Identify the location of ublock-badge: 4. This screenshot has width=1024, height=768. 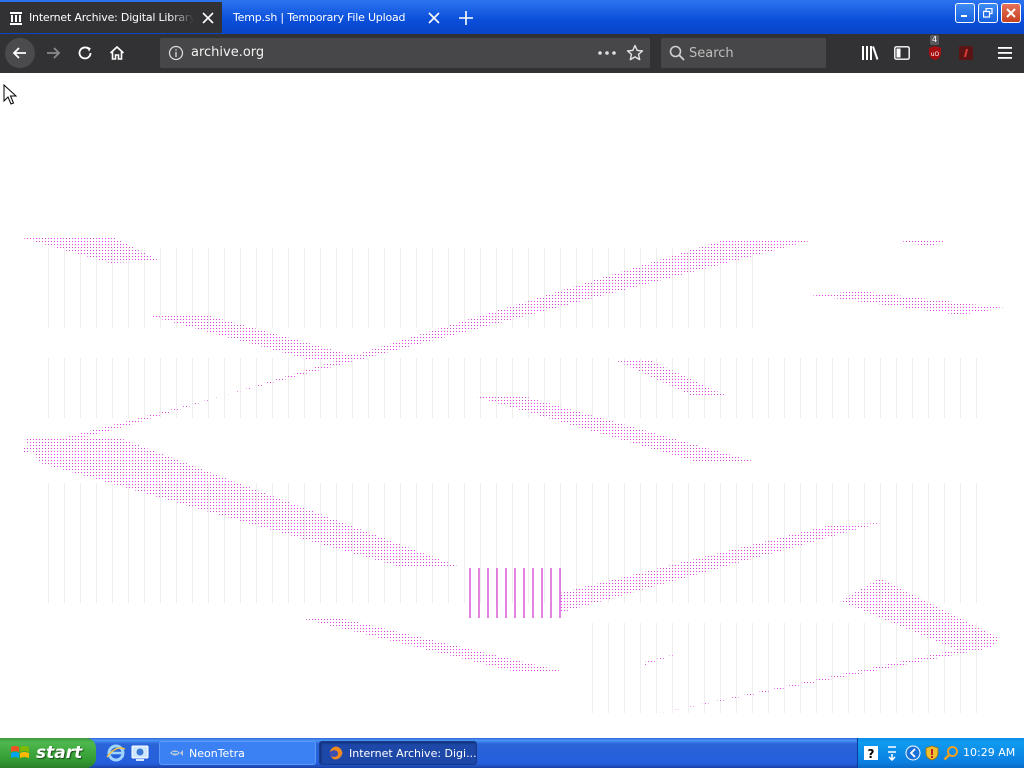
(935, 40).